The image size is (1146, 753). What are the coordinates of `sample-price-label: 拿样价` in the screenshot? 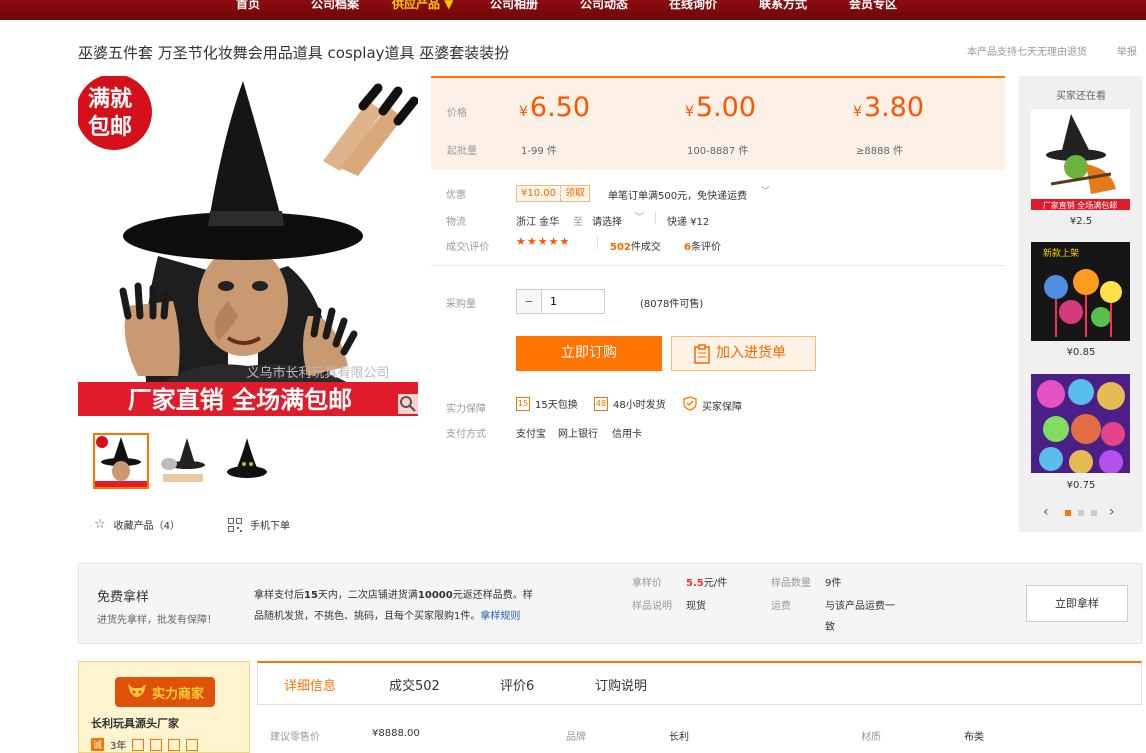 It's located at (647, 583).